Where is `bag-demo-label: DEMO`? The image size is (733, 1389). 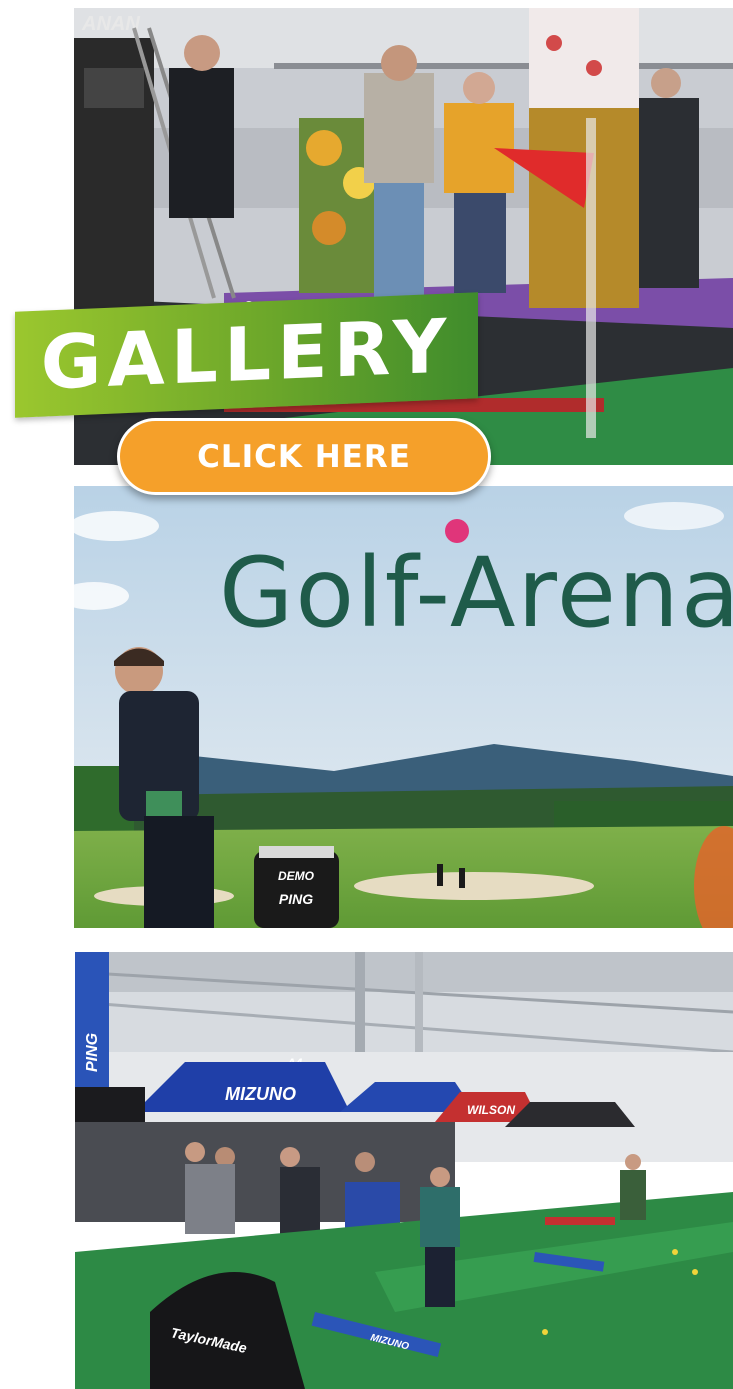
bag-demo-label: DEMO is located at coordinates (296, 876).